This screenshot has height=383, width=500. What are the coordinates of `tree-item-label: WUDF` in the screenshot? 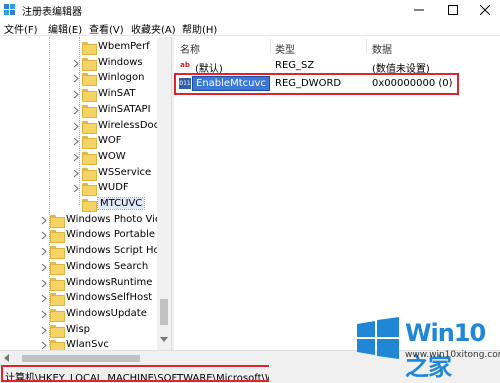 It's located at (113, 188).